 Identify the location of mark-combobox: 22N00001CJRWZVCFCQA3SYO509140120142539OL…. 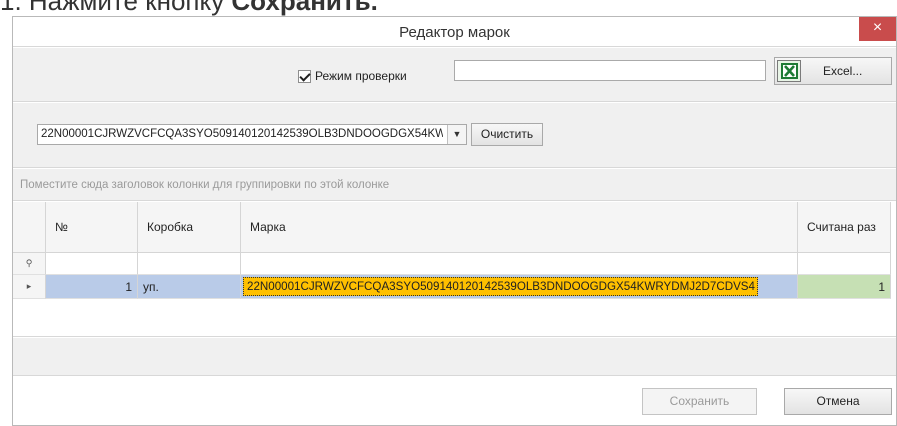
(252, 134).